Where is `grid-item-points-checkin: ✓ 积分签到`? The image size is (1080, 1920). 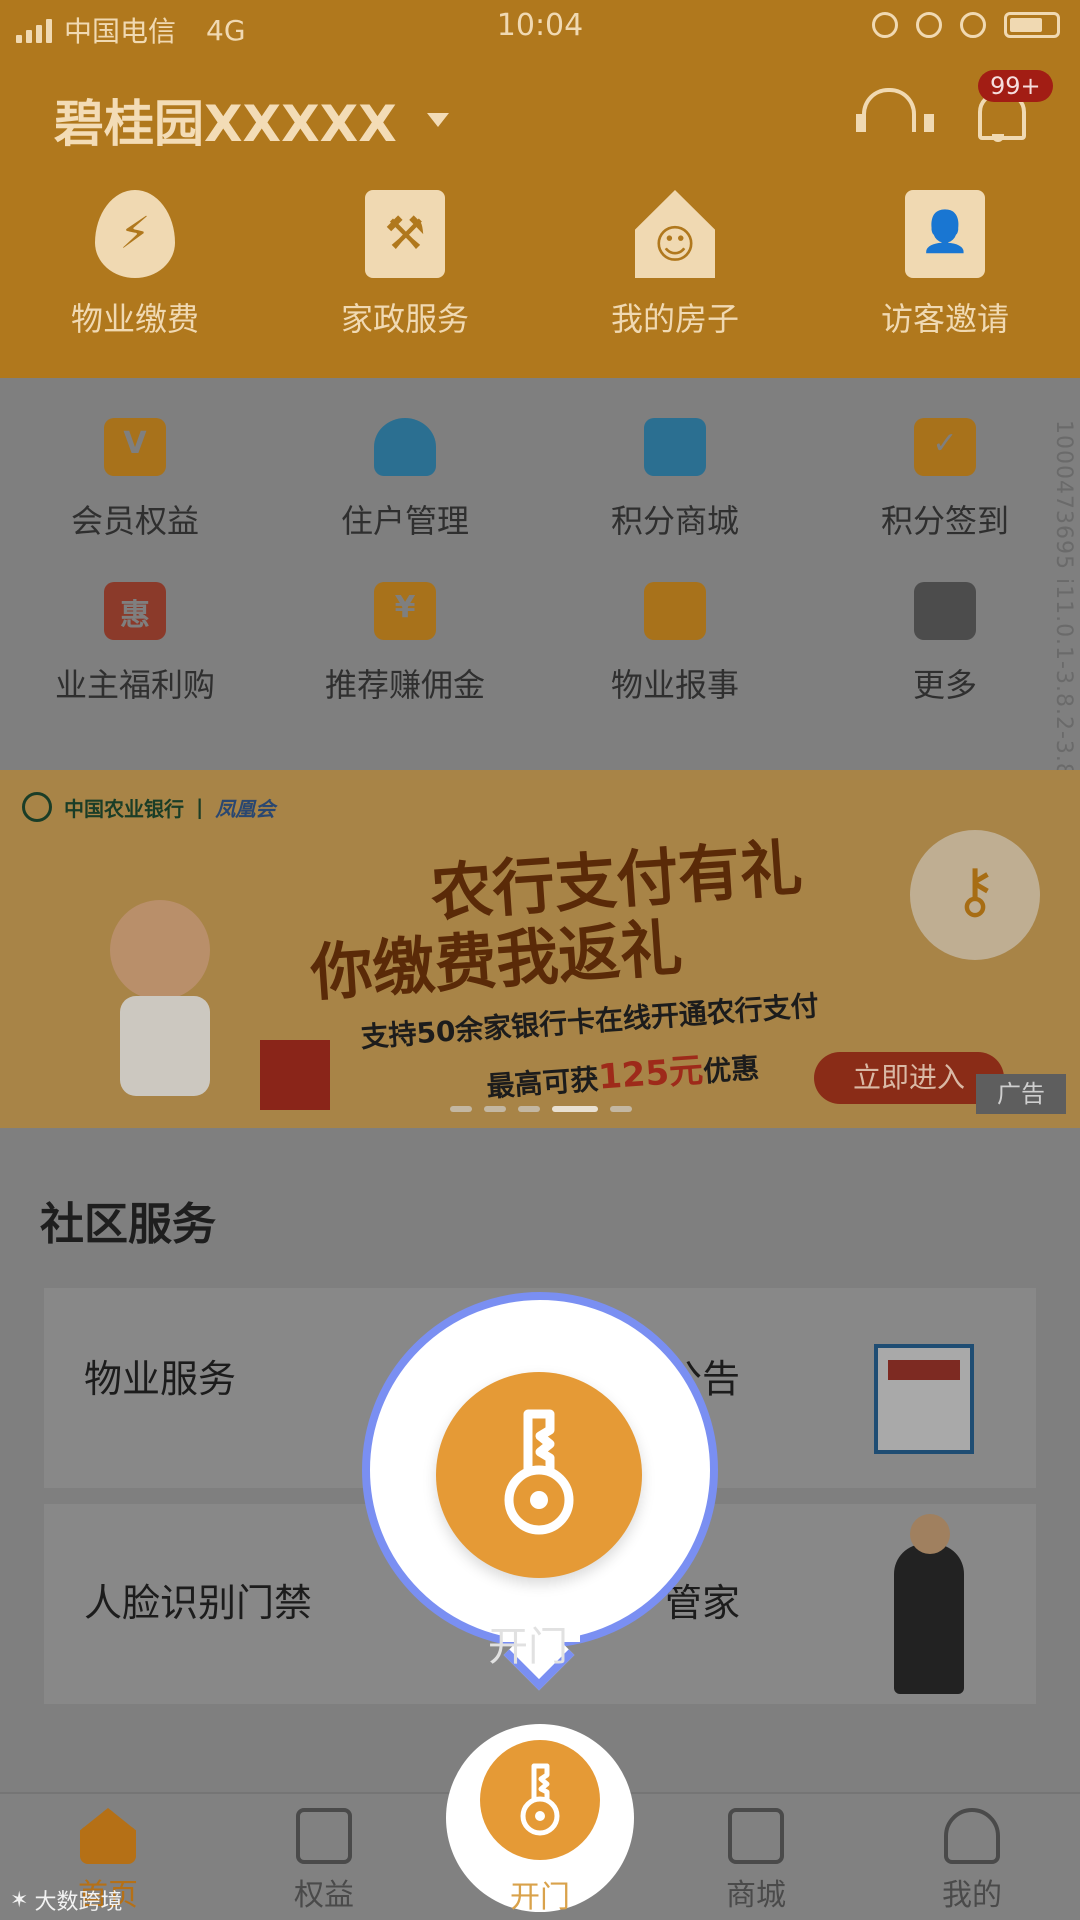
grid-item-points-checkin: ✓ 积分签到 is located at coordinates (945, 480).